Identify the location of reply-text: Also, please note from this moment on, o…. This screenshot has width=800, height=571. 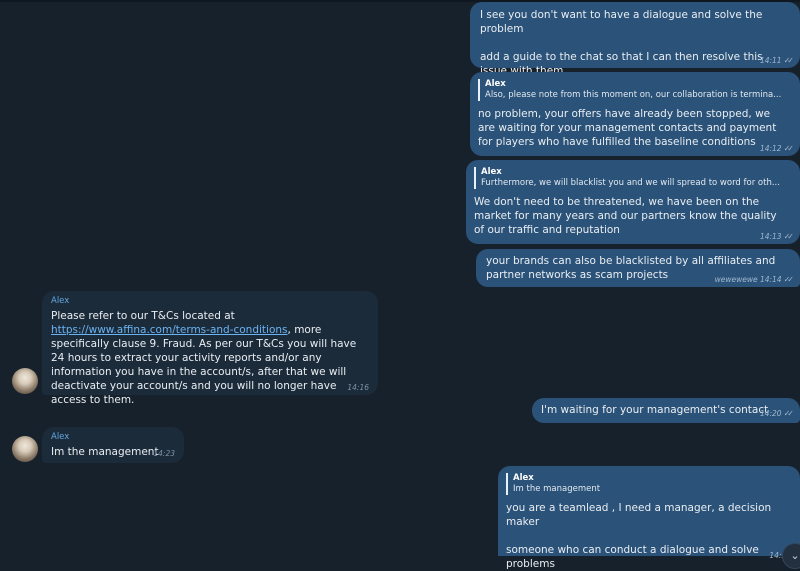
(633, 95).